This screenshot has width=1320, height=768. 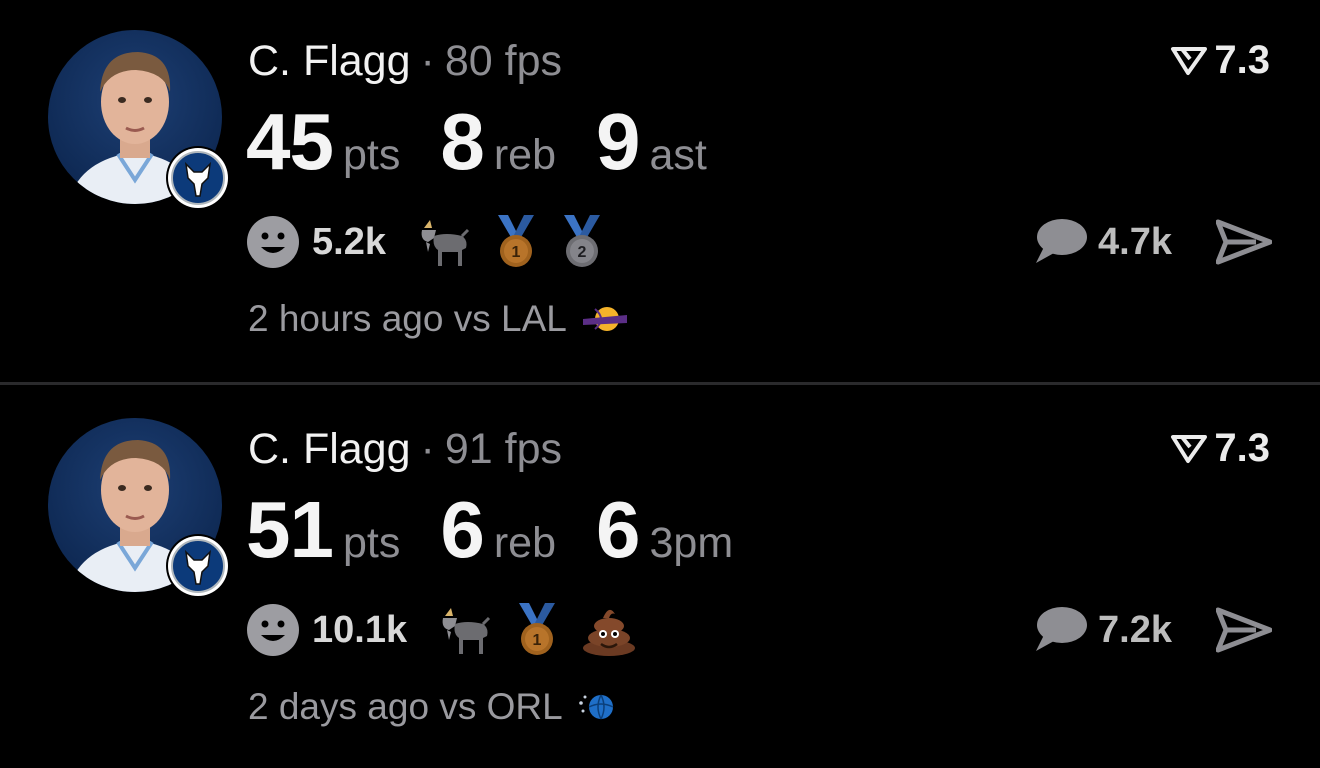 I want to click on player-header: C. Flagg · 80 fps, so click(x=405, y=61).